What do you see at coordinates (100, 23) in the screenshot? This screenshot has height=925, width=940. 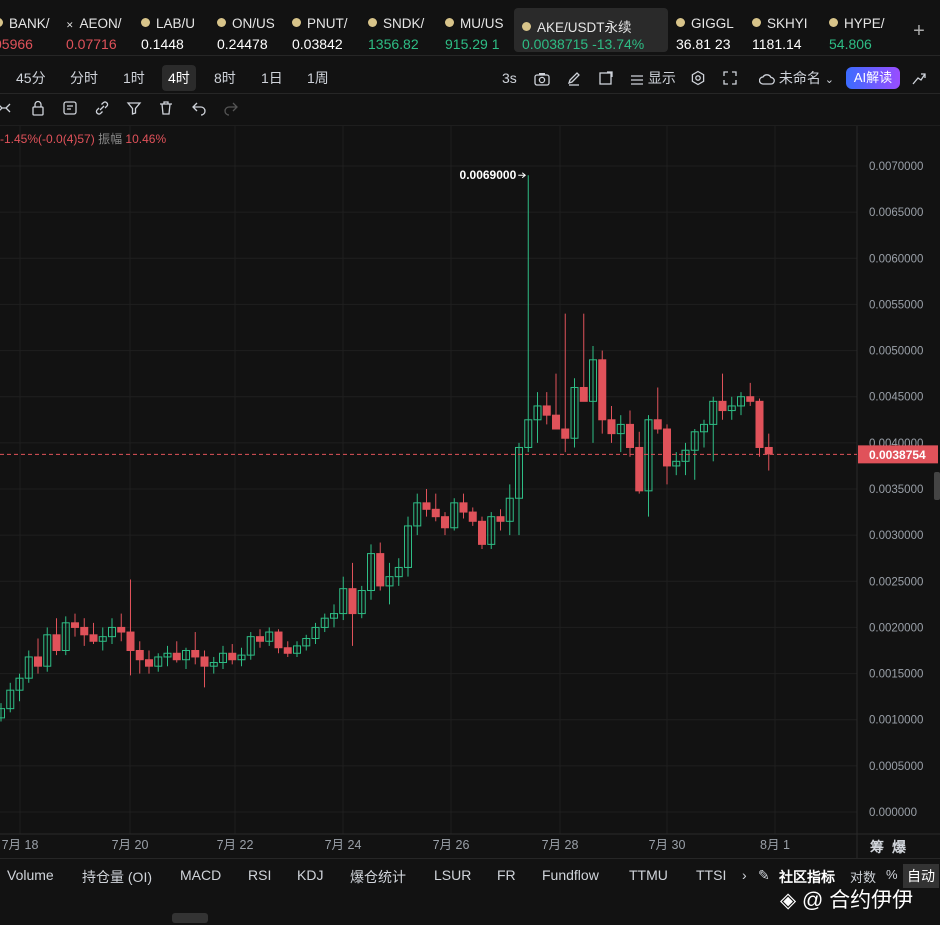 I see `ticker-symbol-label: AEON/` at bounding box center [100, 23].